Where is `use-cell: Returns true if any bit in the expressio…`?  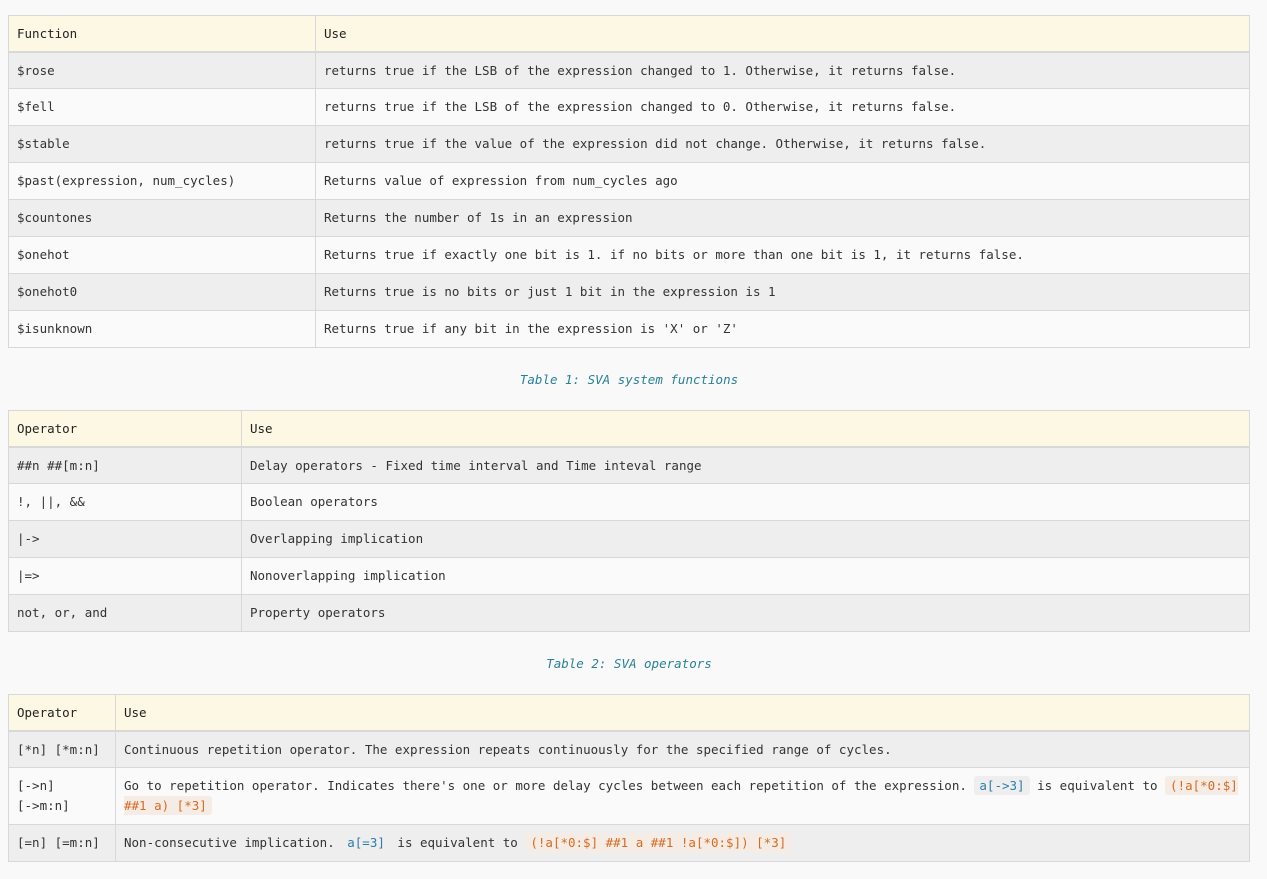
use-cell: Returns true if any bit in the expressio… is located at coordinates (782, 329).